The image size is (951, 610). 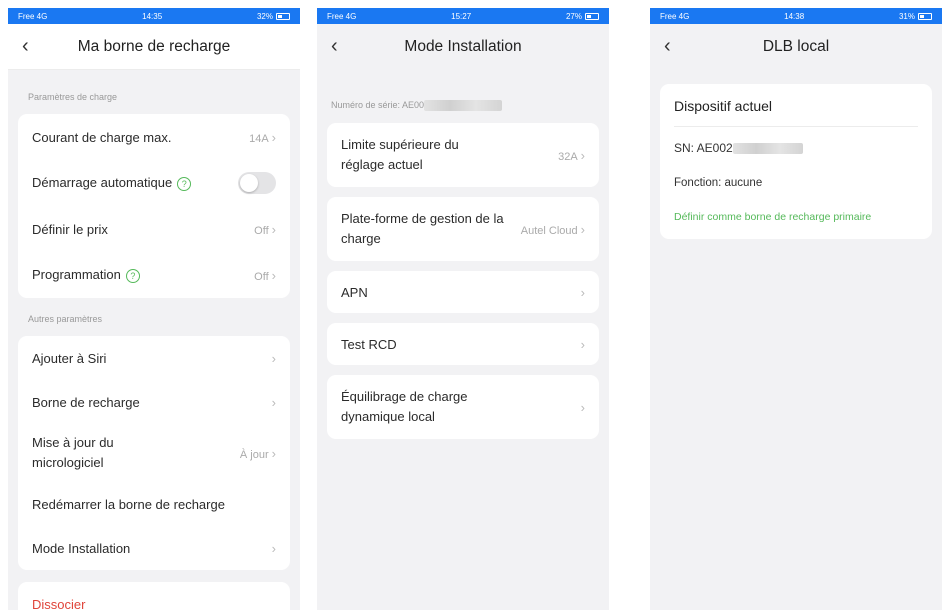 I want to click on status-bar: Free 4G 15:27 27%, so click(x=463, y=16).